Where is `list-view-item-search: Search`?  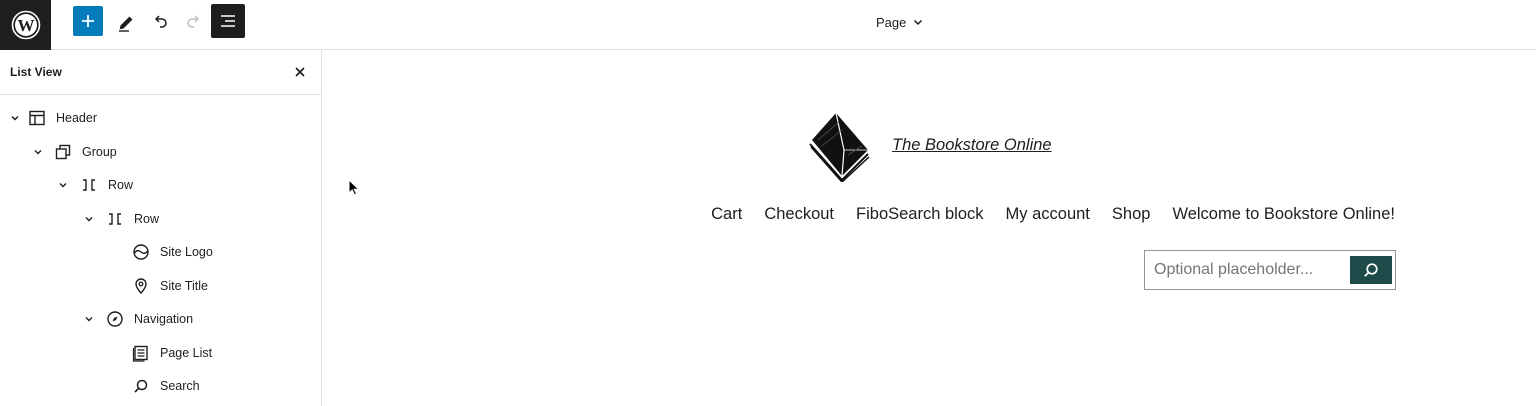
list-view-item-search: Search is located at coordinates (160, 386).